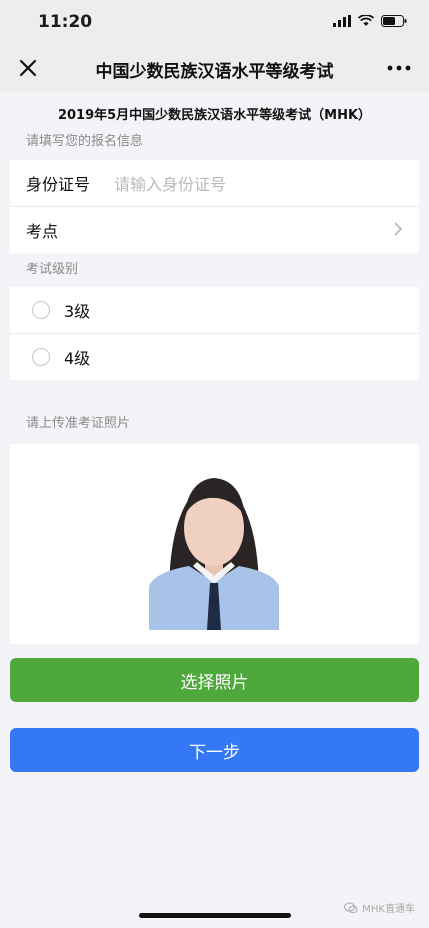 The width and height of the screenshot is (429, 928). I want to click on id-number-row: 身份证号 请输入身份证号, so click(214, 183).